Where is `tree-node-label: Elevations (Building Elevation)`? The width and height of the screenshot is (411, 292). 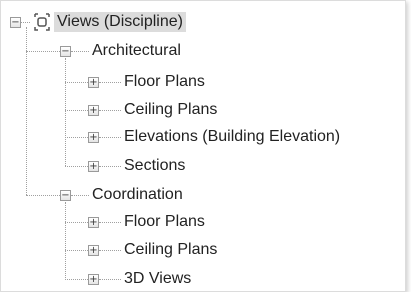
tree-node-label: Elevations (Building Elevation) is located at coordinates (232, 136).